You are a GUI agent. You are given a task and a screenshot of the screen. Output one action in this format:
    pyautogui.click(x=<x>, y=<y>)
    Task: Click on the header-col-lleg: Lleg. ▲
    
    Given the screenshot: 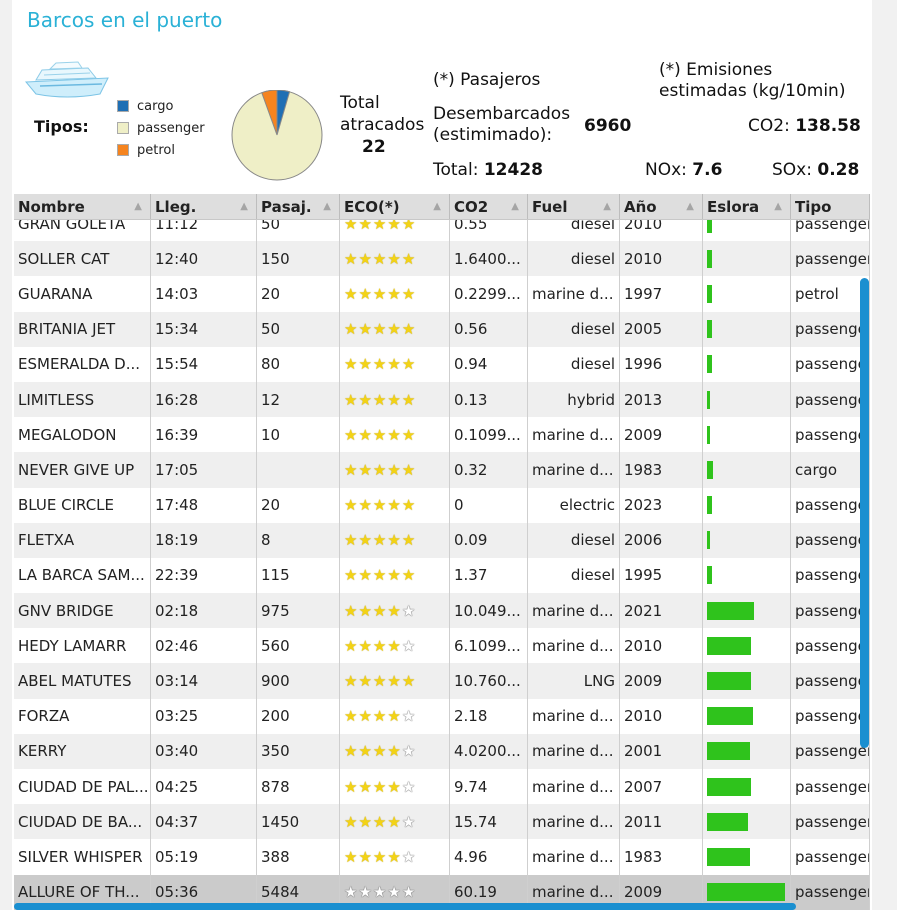 What is the action you would take?
    pyautogui.click(x=204, y=206)
    